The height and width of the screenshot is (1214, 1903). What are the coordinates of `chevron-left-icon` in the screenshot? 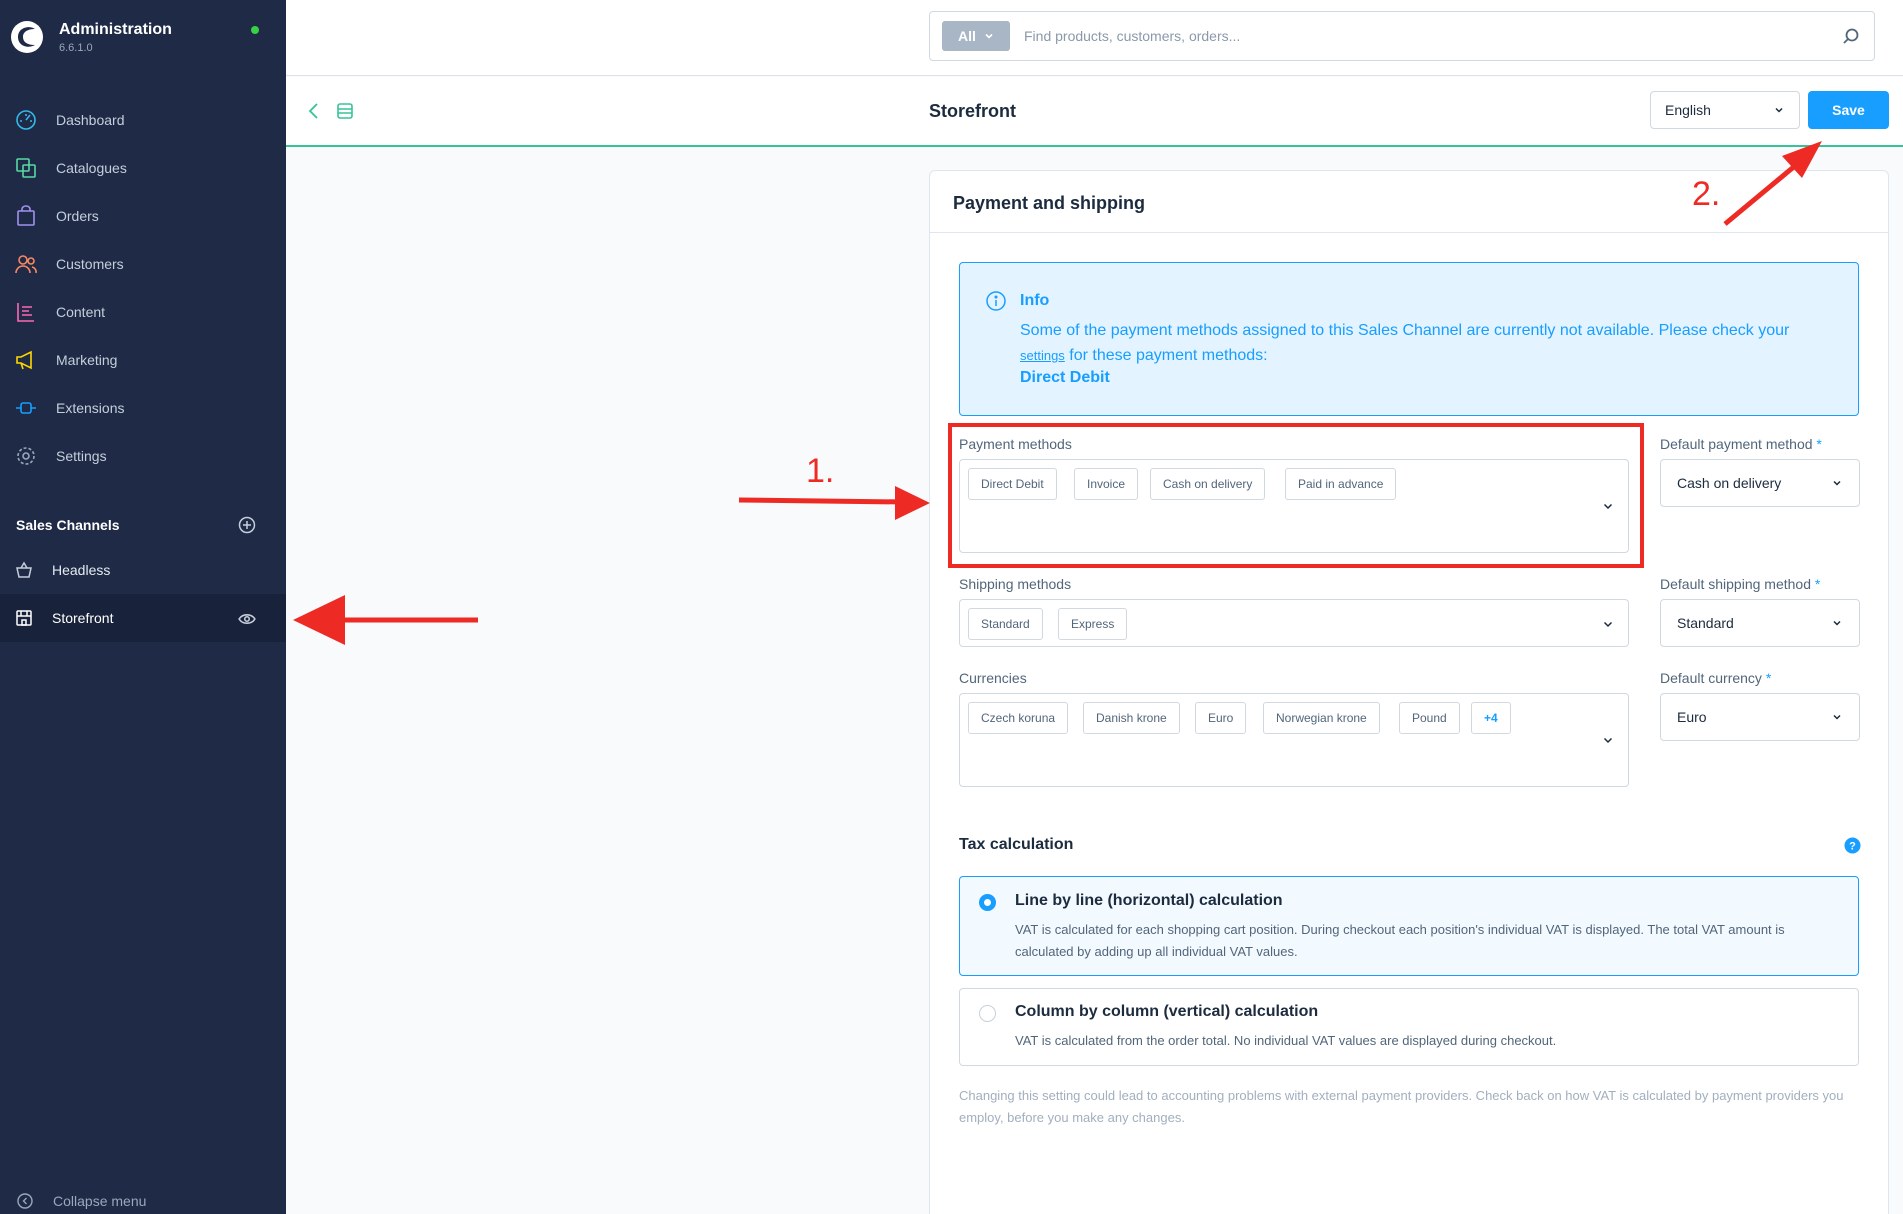 It's located at (314, 111).